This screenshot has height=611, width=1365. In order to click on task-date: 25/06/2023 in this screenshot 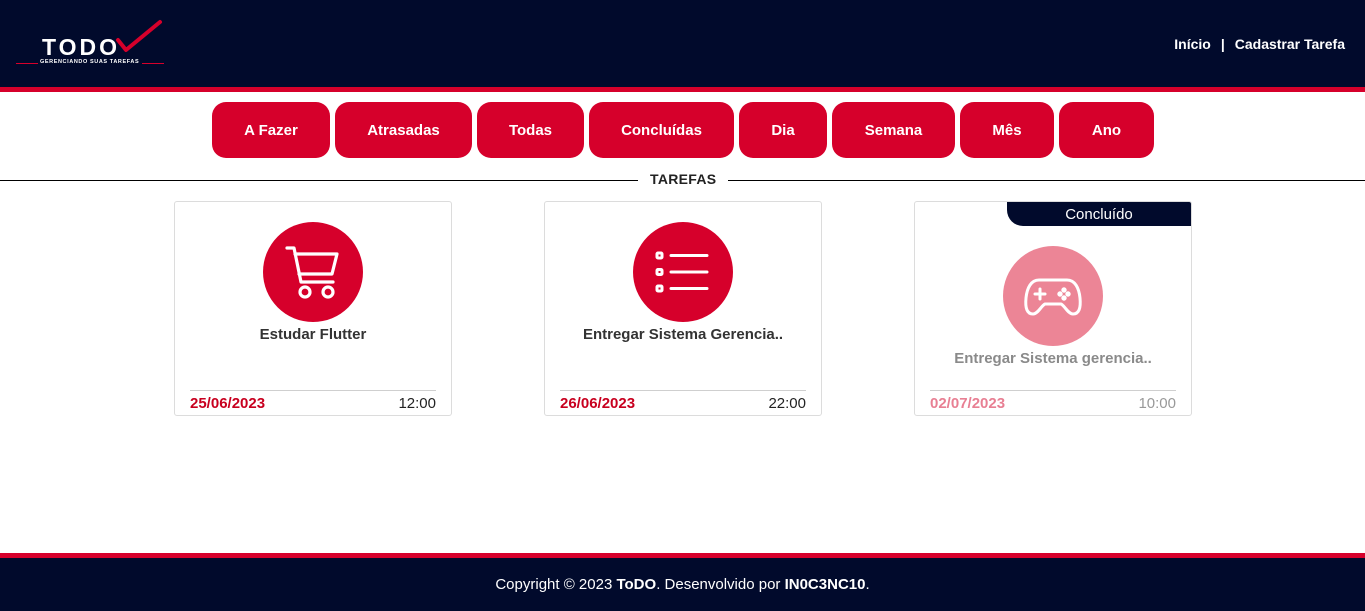, I will do `click(228, 403)`.